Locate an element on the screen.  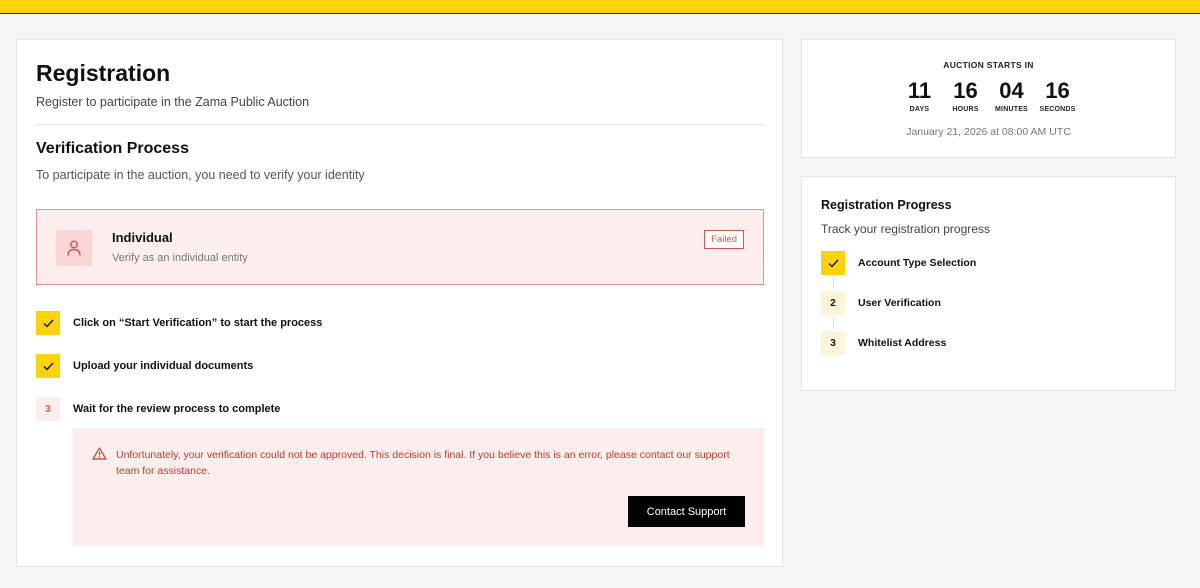
progress-step-user-verification: 2 User Verification is located at coordinates (881, 303).